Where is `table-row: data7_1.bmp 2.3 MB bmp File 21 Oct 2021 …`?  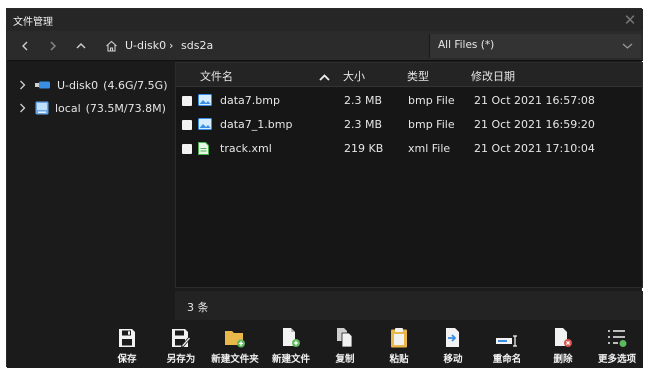
table-row: data7_1.bmp 2.3 MB bmp File 21 Oct 2021 … is located at coordinates (409, 125).